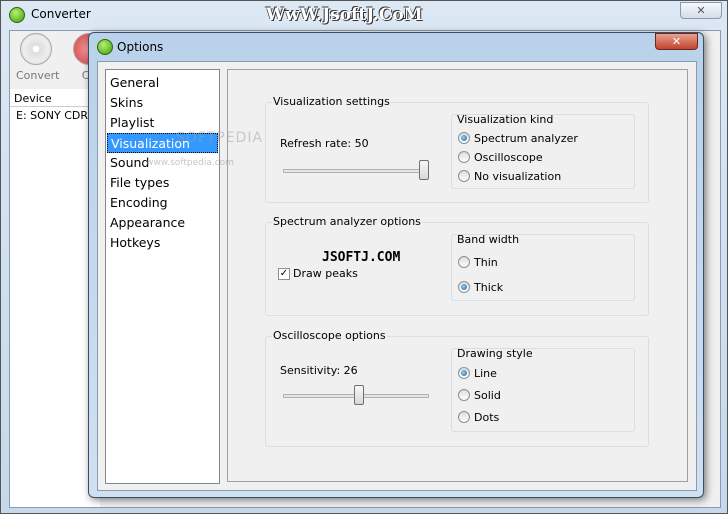 The width and height of the screenshot is (728, 514). Describe the element at coordinates (55, 307) in the screenshot. I see `device-list: E: SONY CDRW` at that location.